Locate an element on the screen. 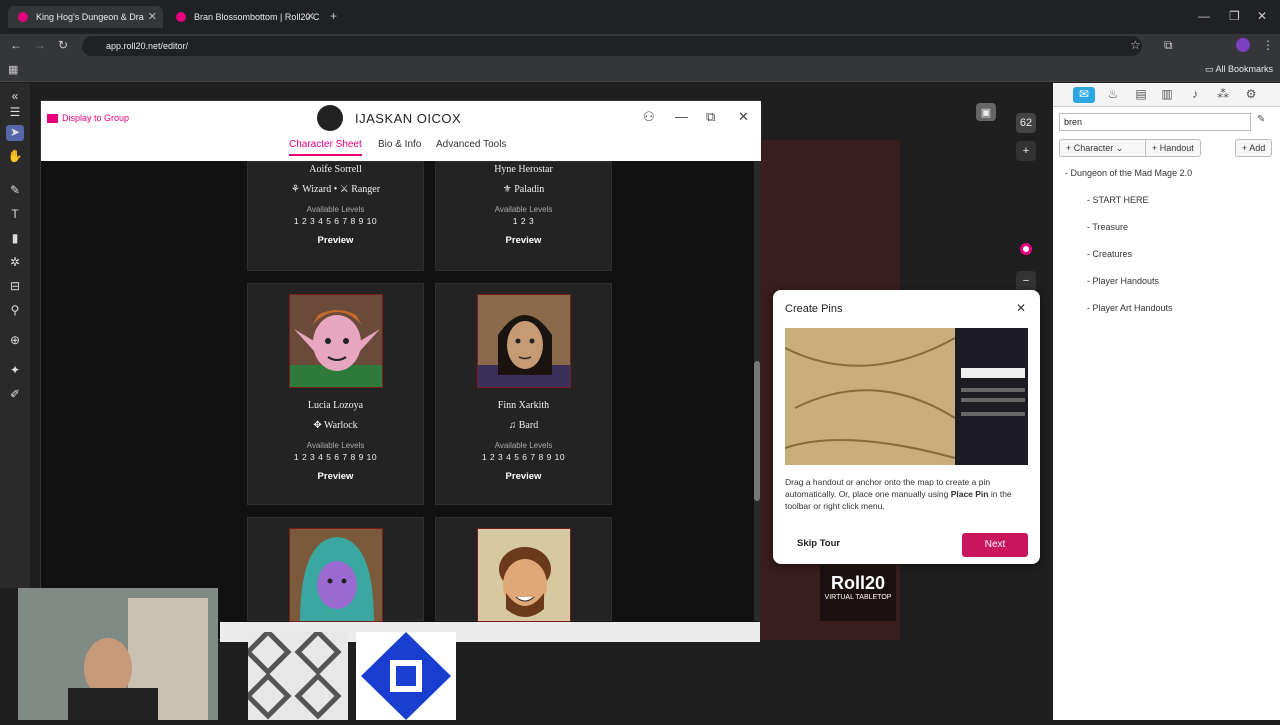  minimize-icon: — is located at coordinates (681, 116).